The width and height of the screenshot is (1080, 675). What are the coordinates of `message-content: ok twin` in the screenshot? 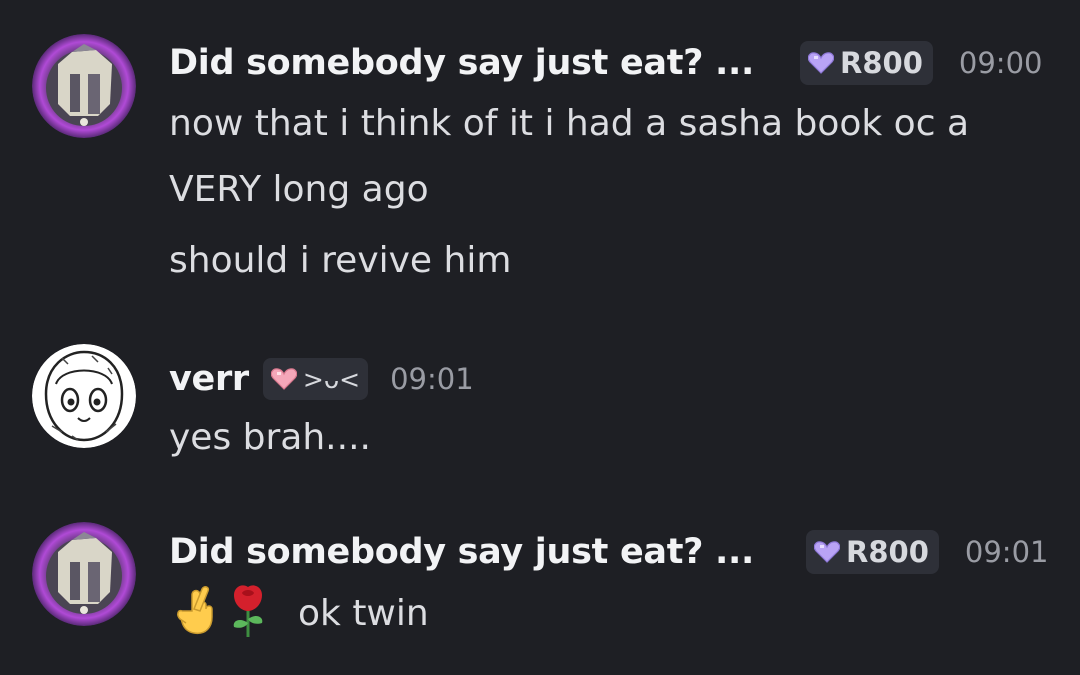 It's located at (300, 613).